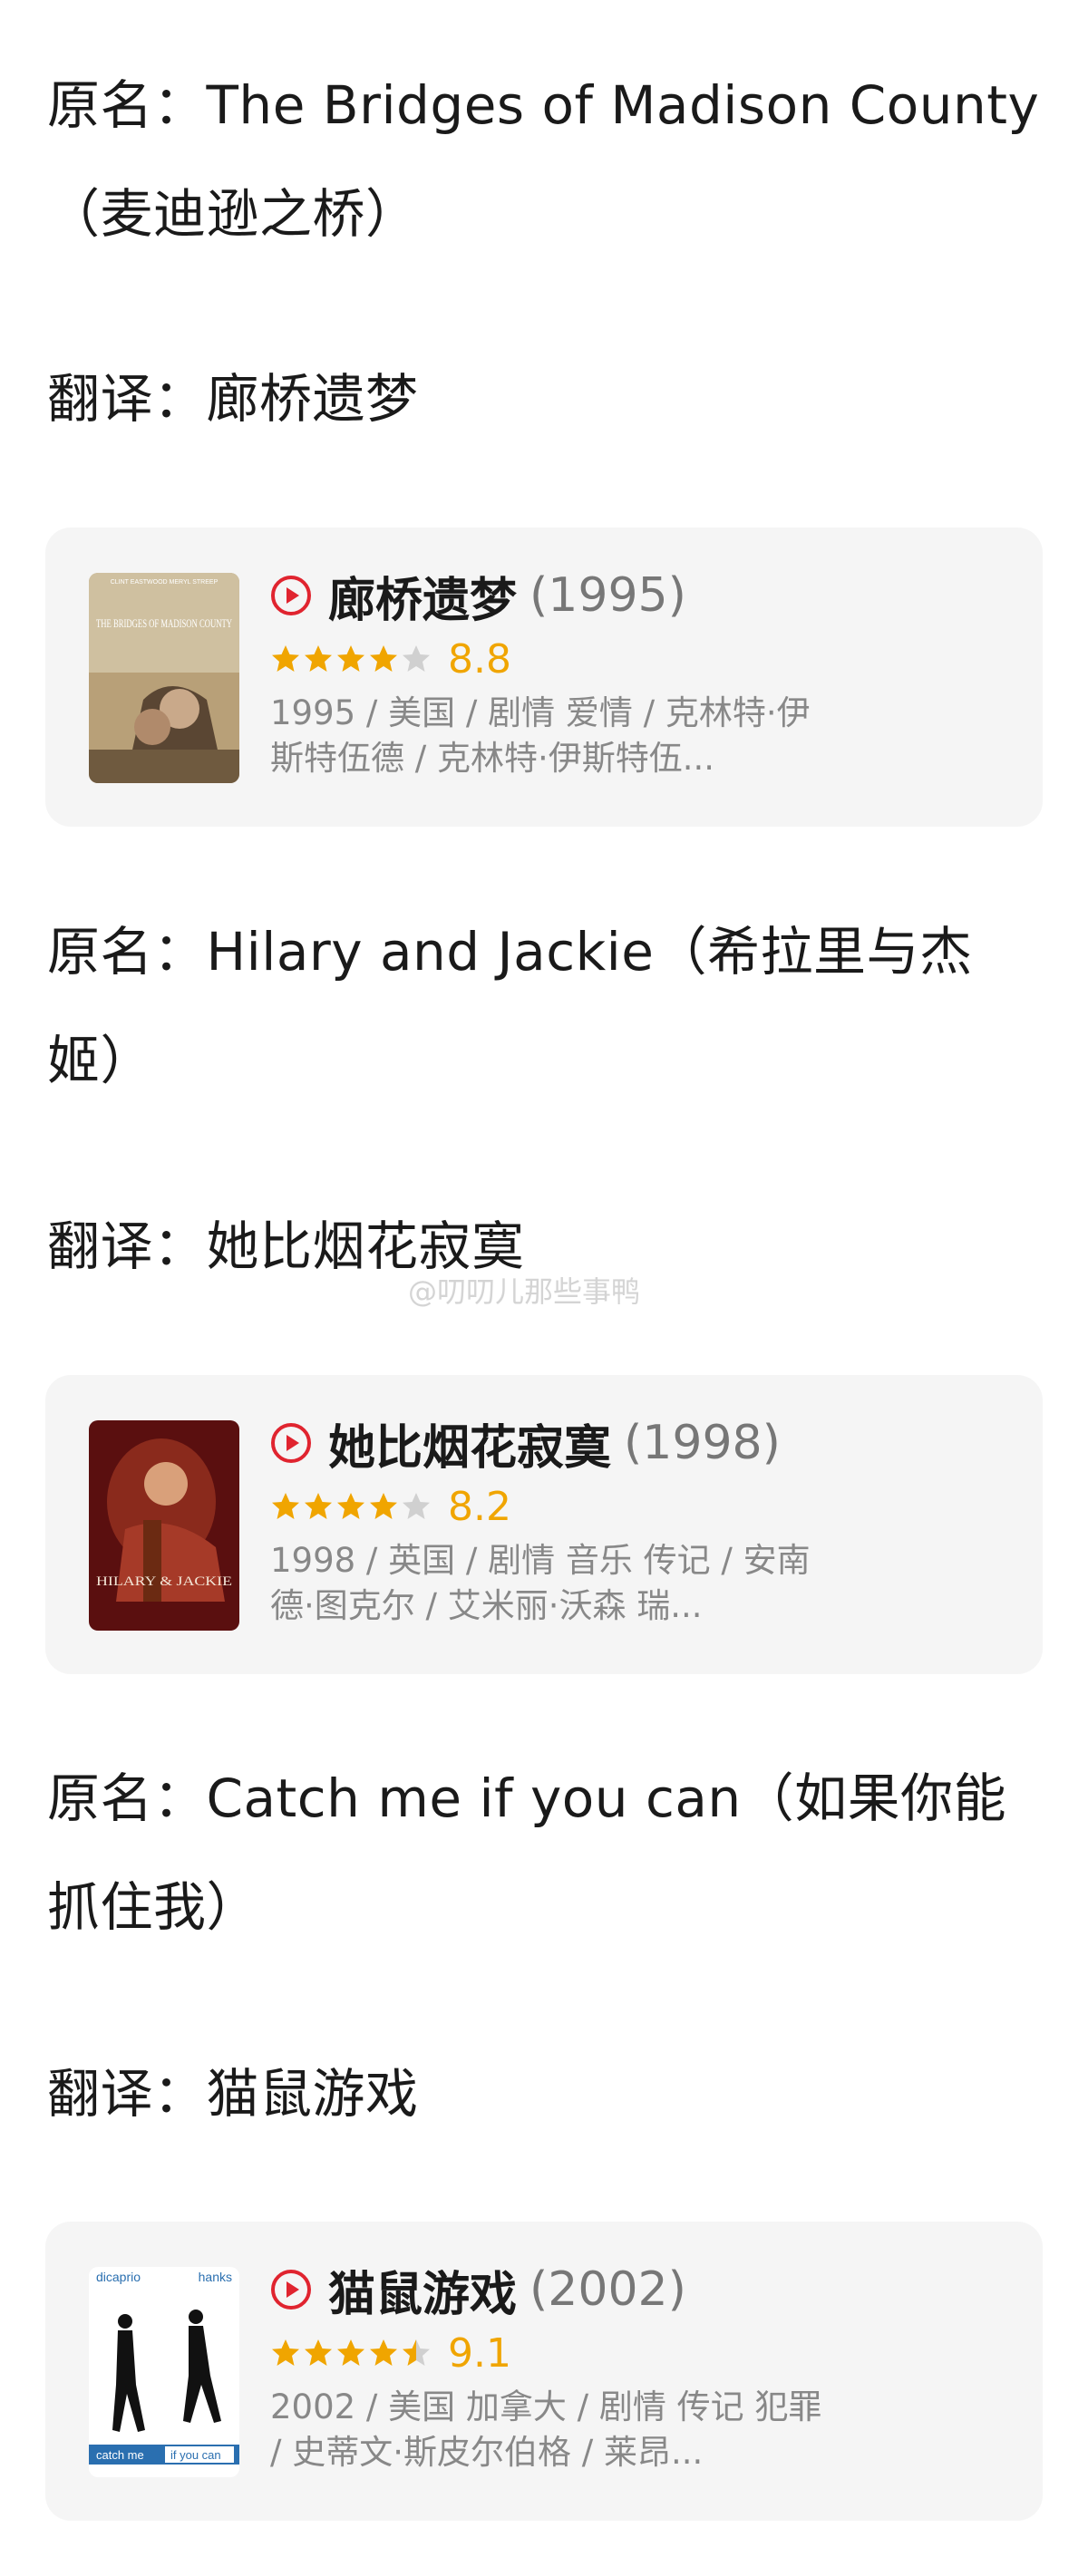 The image size is (1088, 2576). I want to click on original-title-2: 原名：Hilary and Jackie（希拉里与杰姬）, so click(510, 1006).